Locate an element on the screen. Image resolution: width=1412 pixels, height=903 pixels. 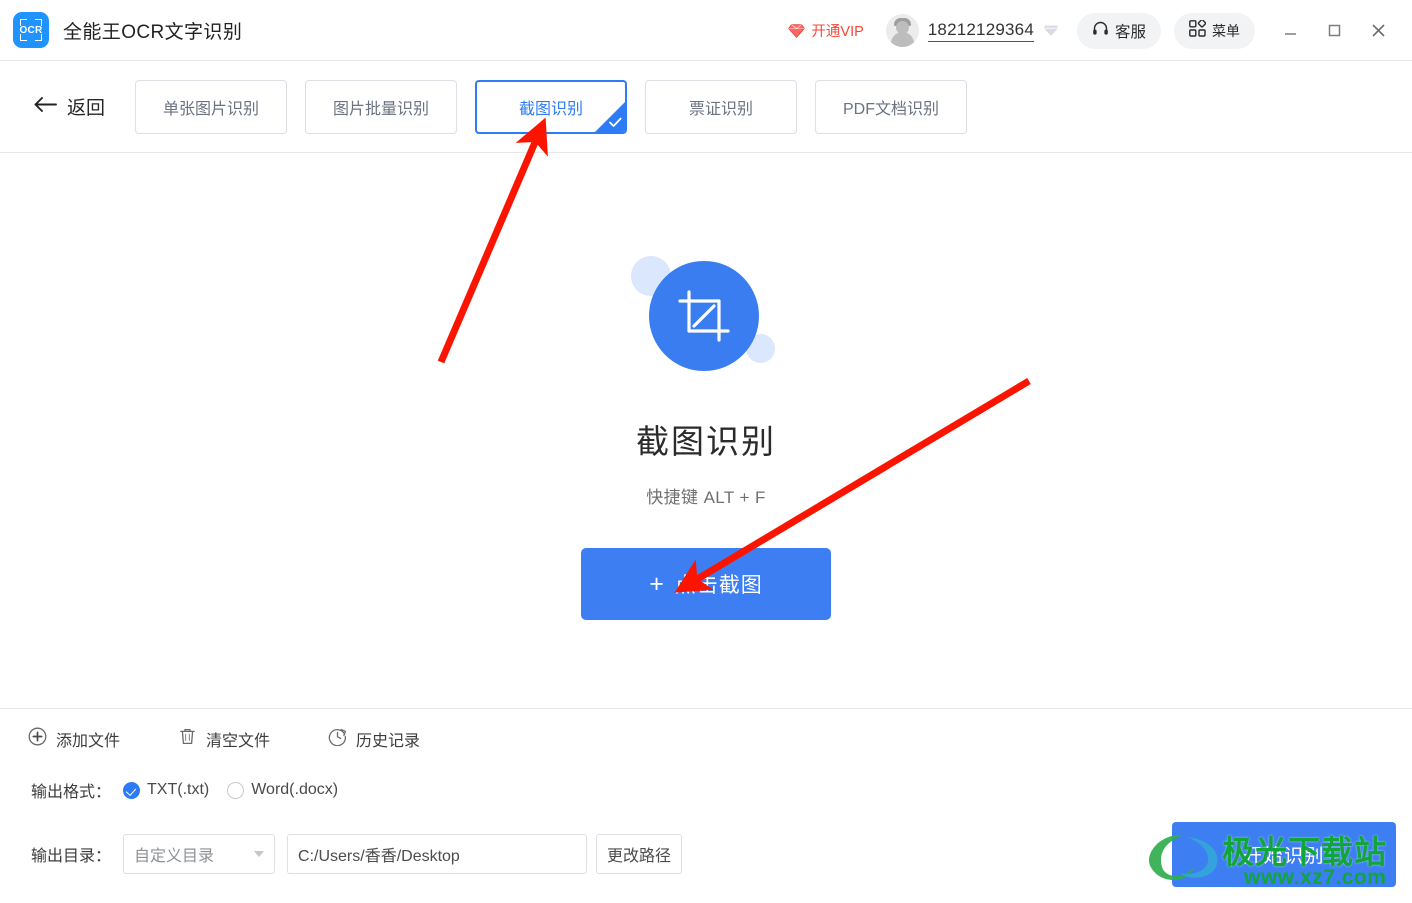
shortcut-hint: 快捷键 ALT + F is located at coordinates (706, 497).